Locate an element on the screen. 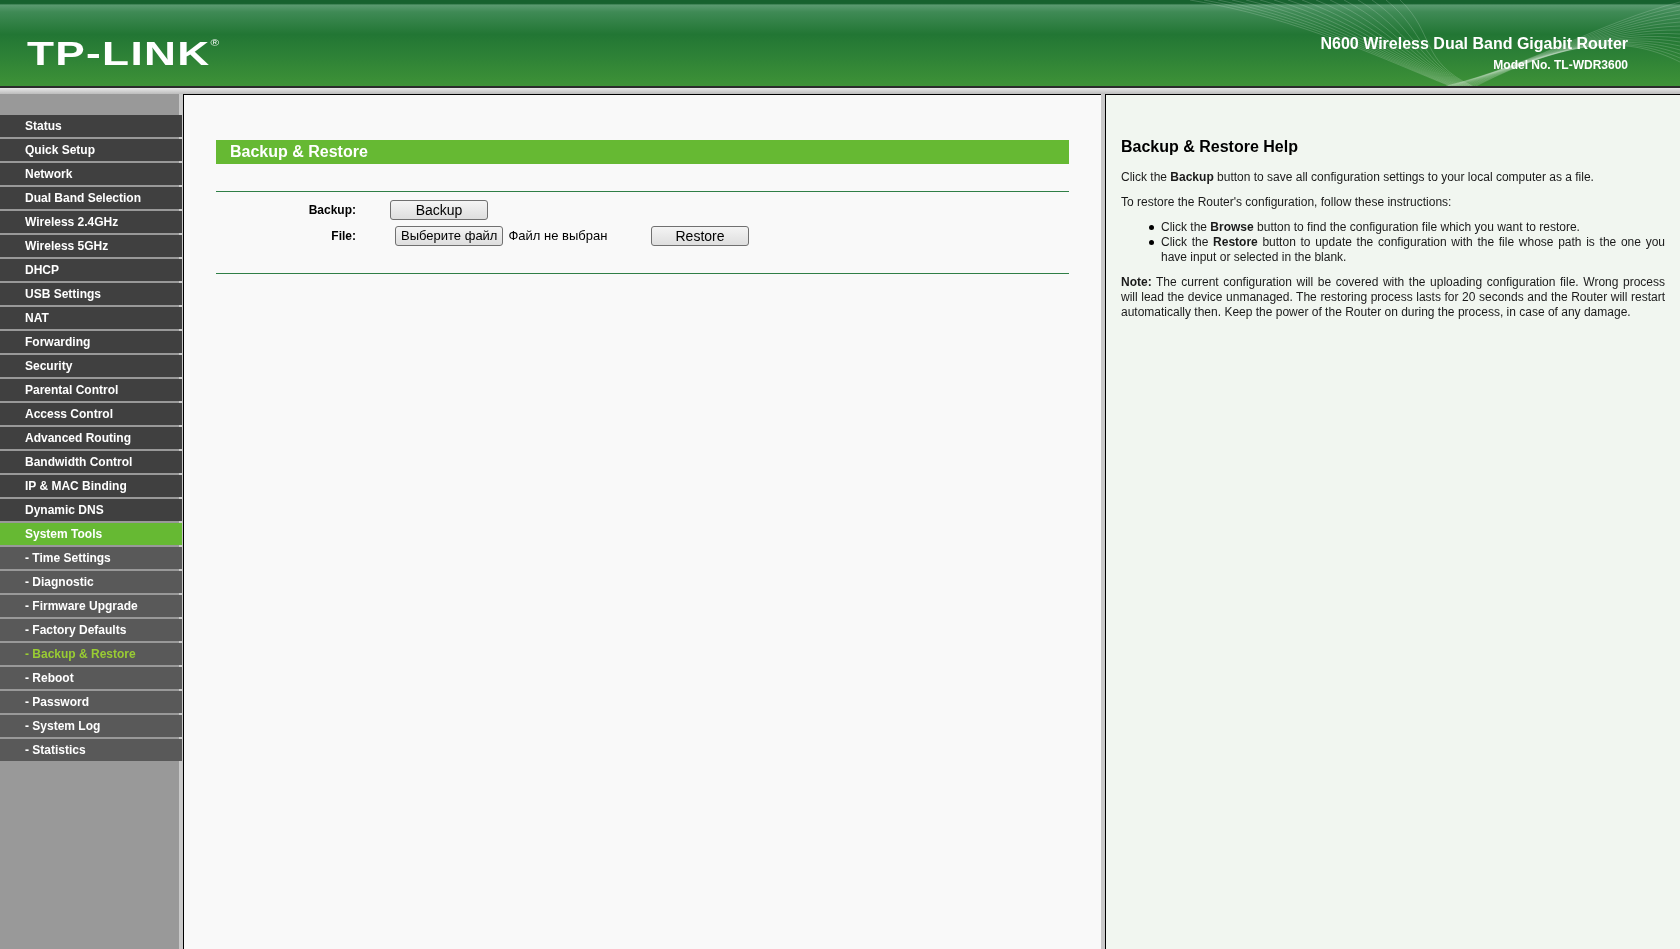  sidebar-submenu-item: - System Log is located at coordinates (91, 726).